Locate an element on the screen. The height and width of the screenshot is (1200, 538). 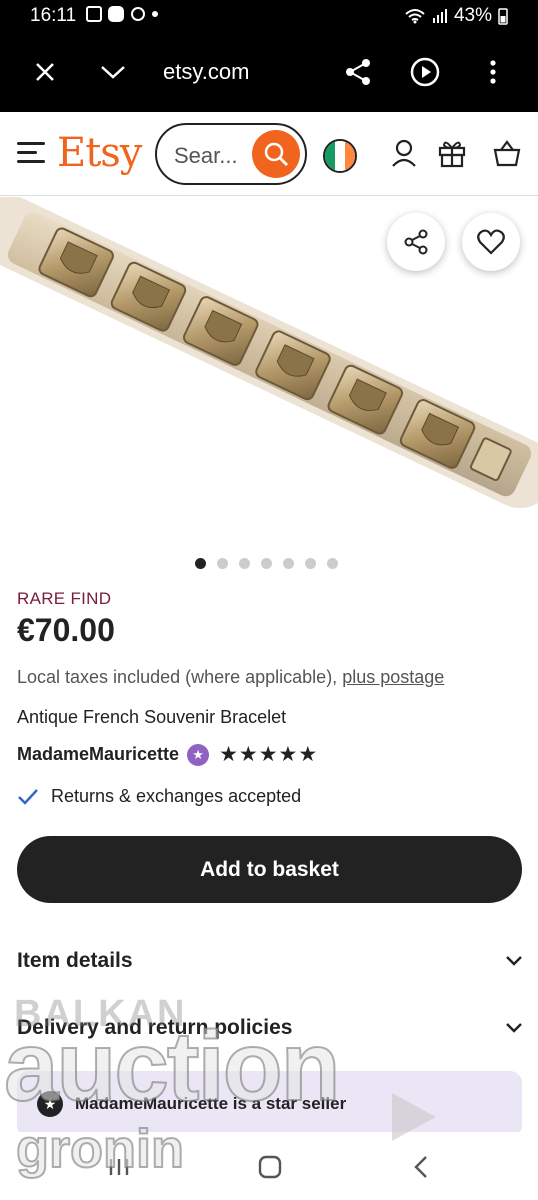
etsy-logo: Etsy is located at coordinates (99, 153).